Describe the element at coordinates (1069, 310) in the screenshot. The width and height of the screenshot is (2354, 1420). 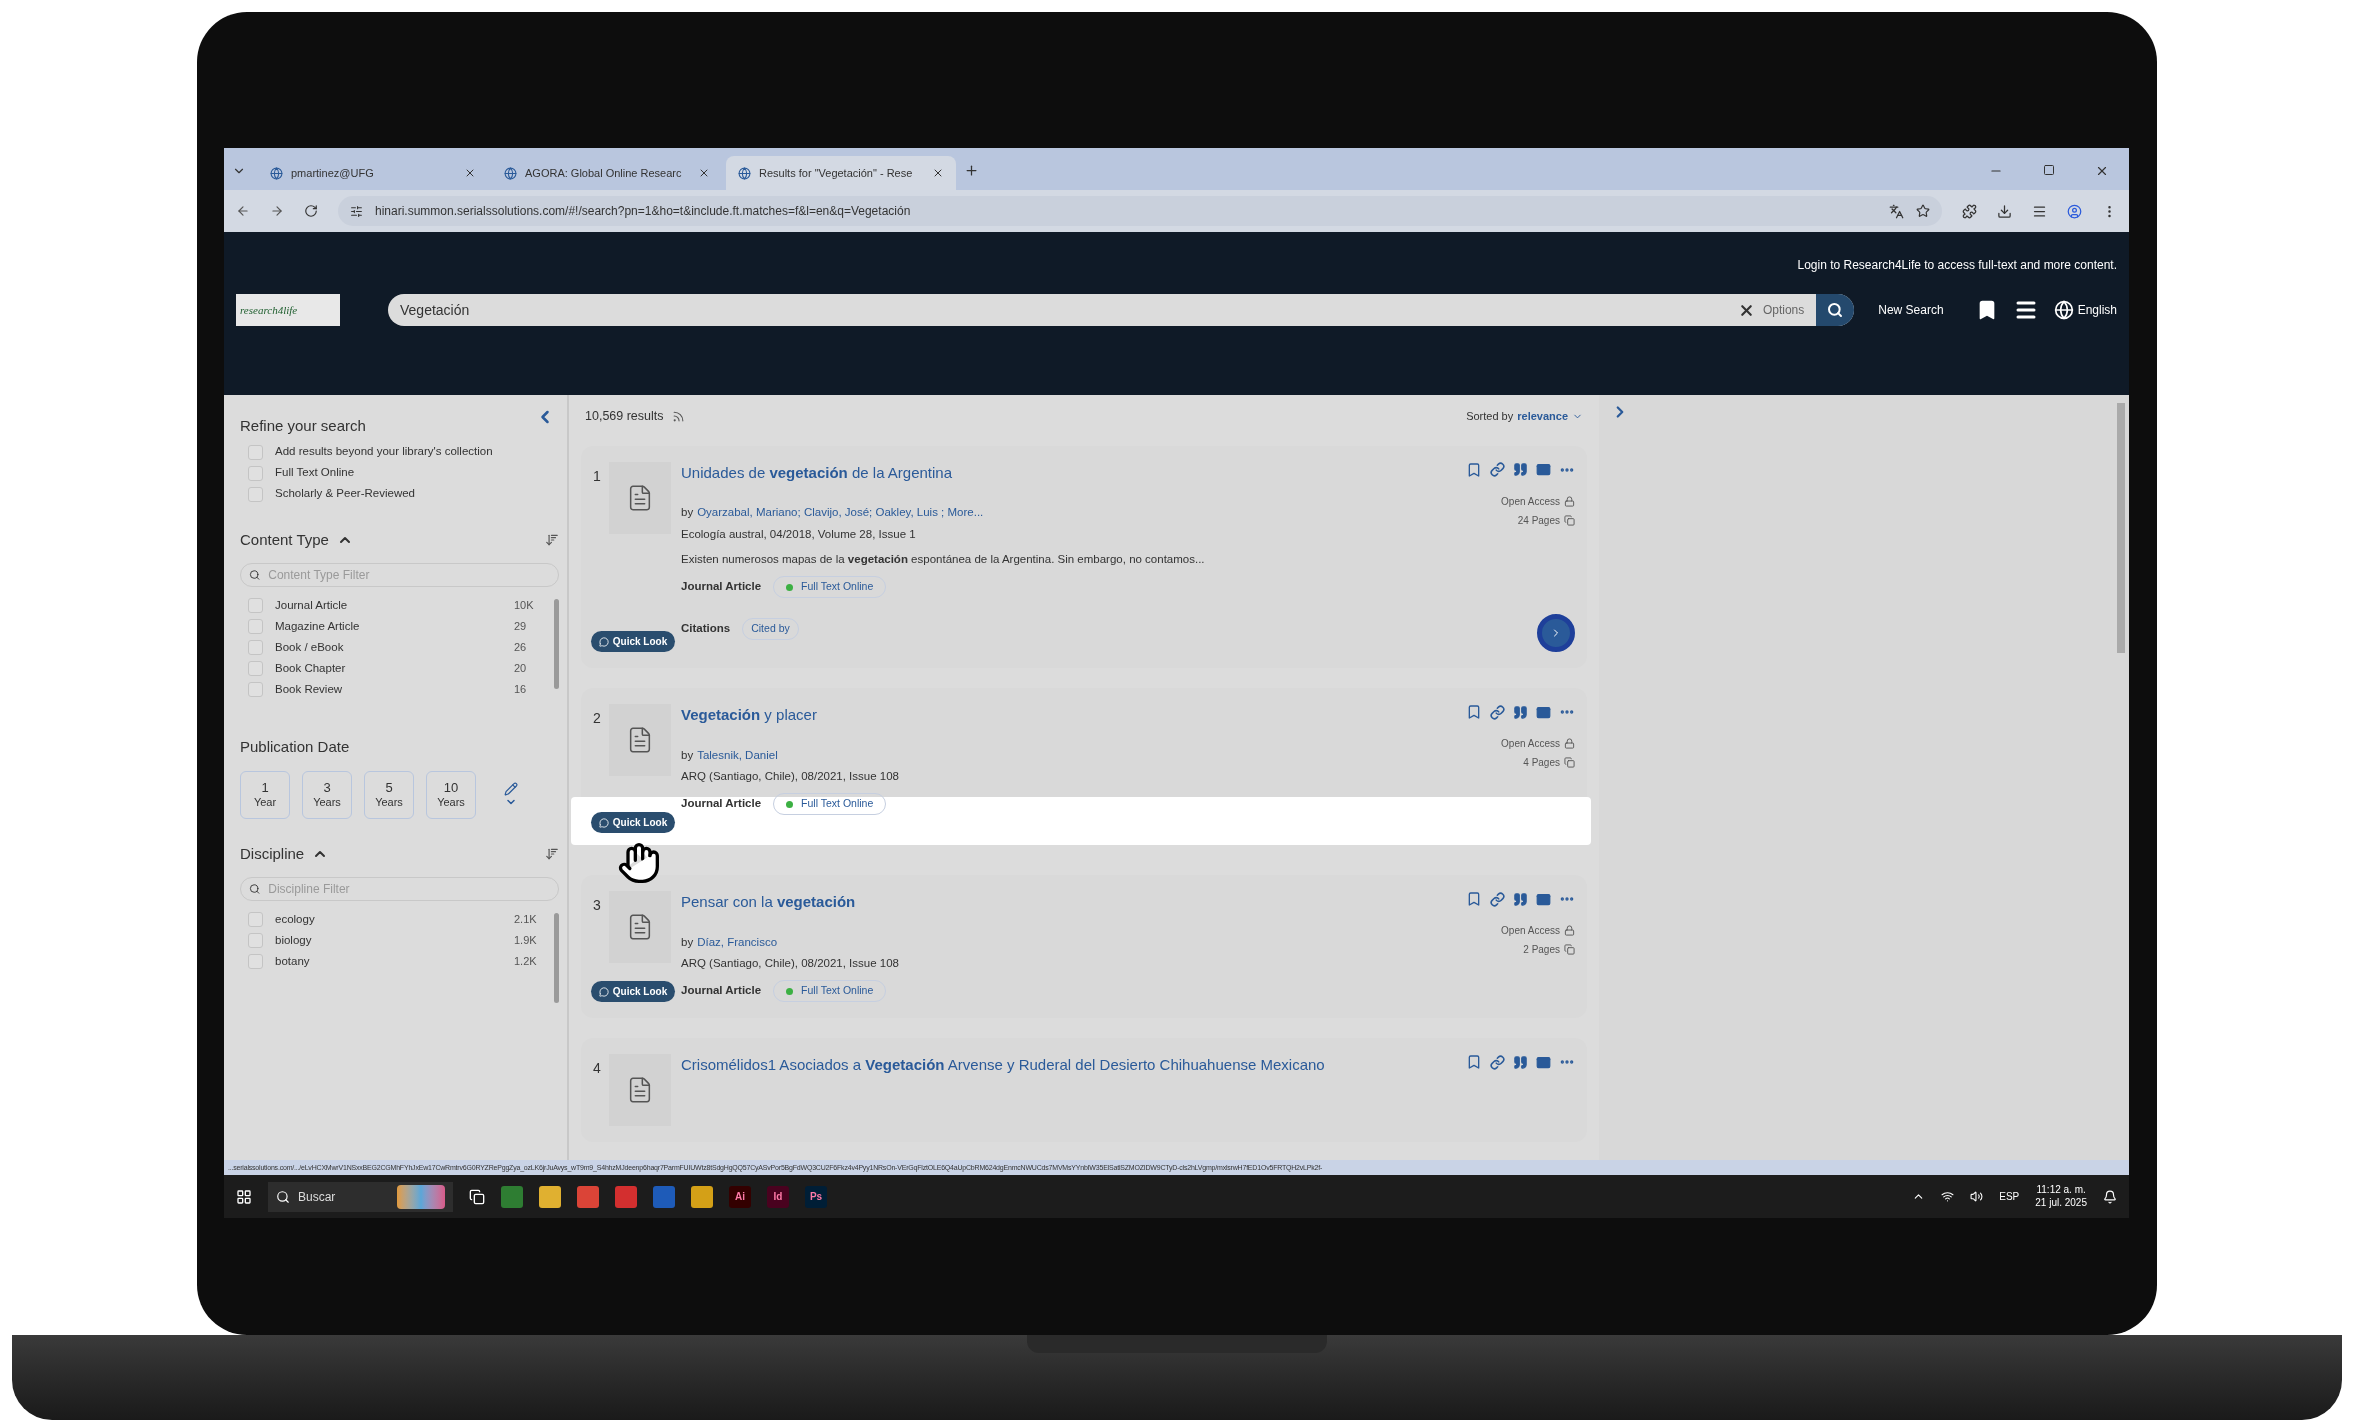
I see `search-input: Vegetación` at that location.